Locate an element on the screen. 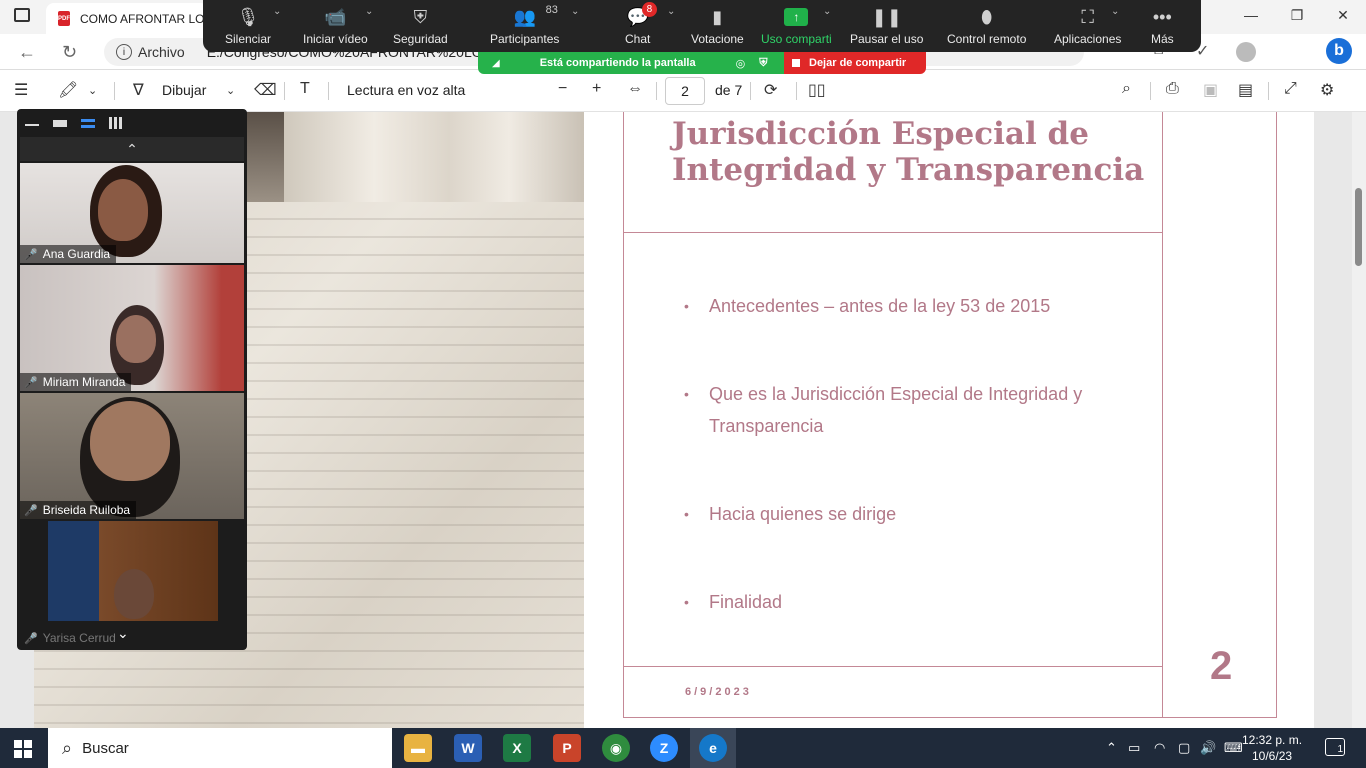 This screenshot has width=1366, height=768. minimize-video-icon is located at coordinates (32, 123).